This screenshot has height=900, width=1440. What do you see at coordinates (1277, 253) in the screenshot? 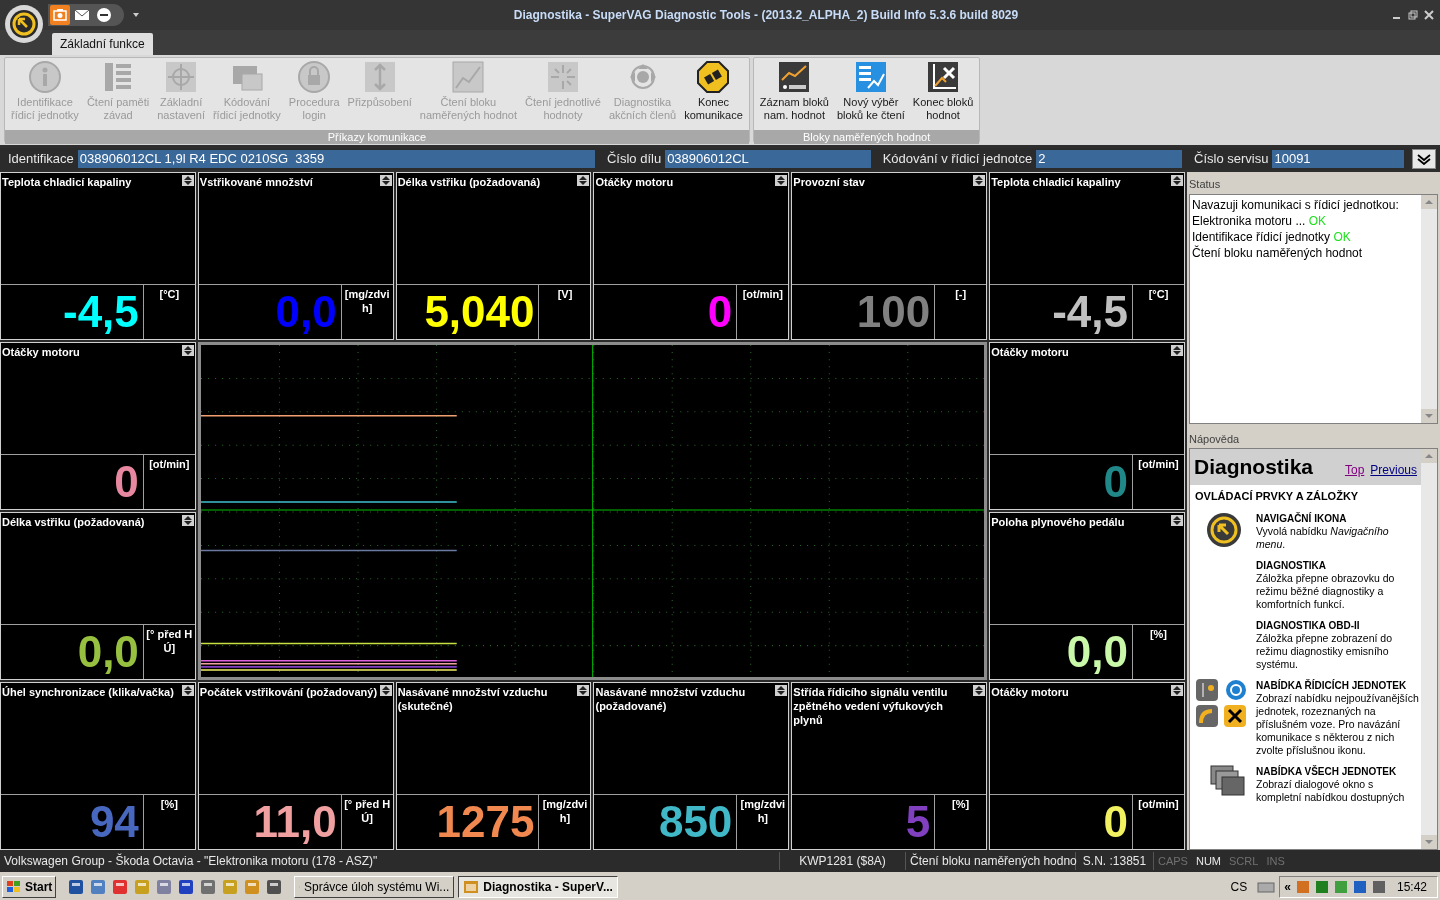
I see `status-message: Čtení bloku naměřených hodnot` at bounding box center [1277, 253].